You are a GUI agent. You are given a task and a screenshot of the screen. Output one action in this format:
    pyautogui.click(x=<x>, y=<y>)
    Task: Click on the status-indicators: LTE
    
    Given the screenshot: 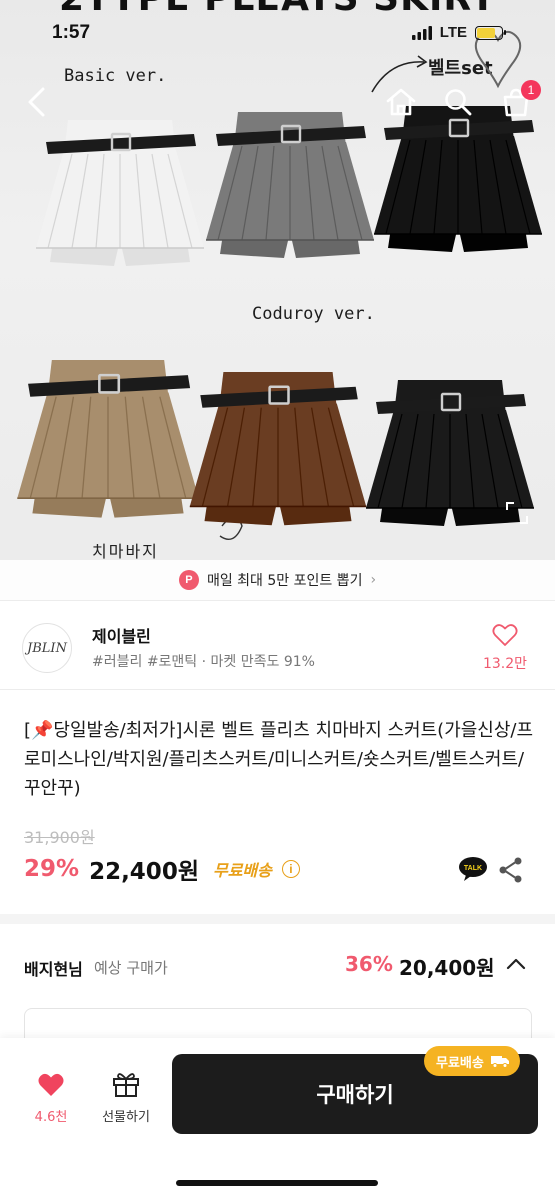 What is the action you would take?
    pyautogui.click(x=458, y=32)
    